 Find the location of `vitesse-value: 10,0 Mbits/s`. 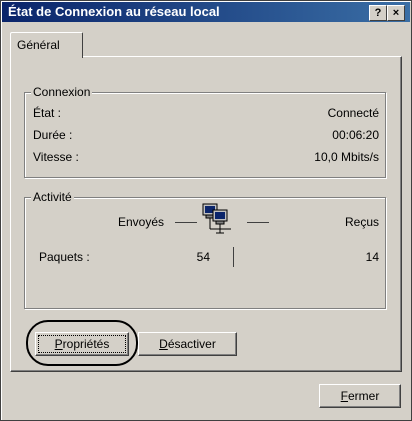

vitesse-value: 10,0 Mbits/s is located at coordinates (346, 157).